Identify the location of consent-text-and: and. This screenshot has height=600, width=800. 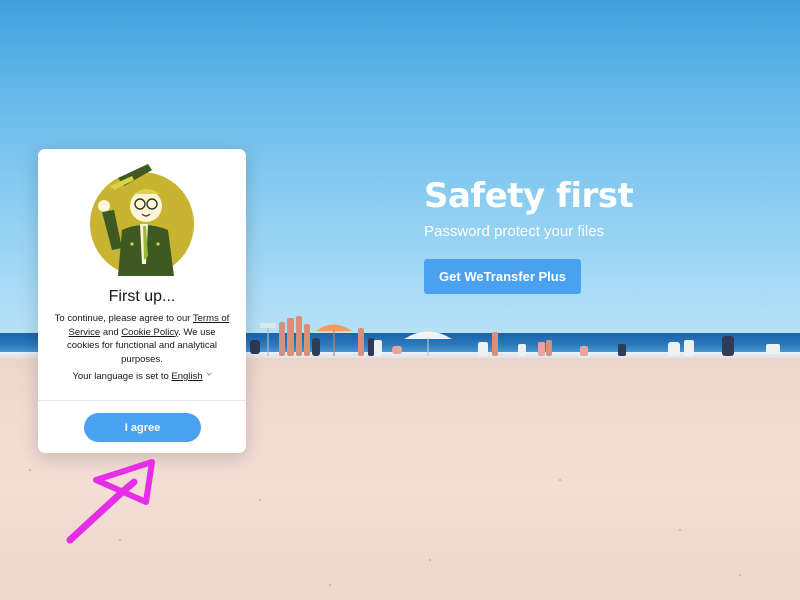
(110, 332).